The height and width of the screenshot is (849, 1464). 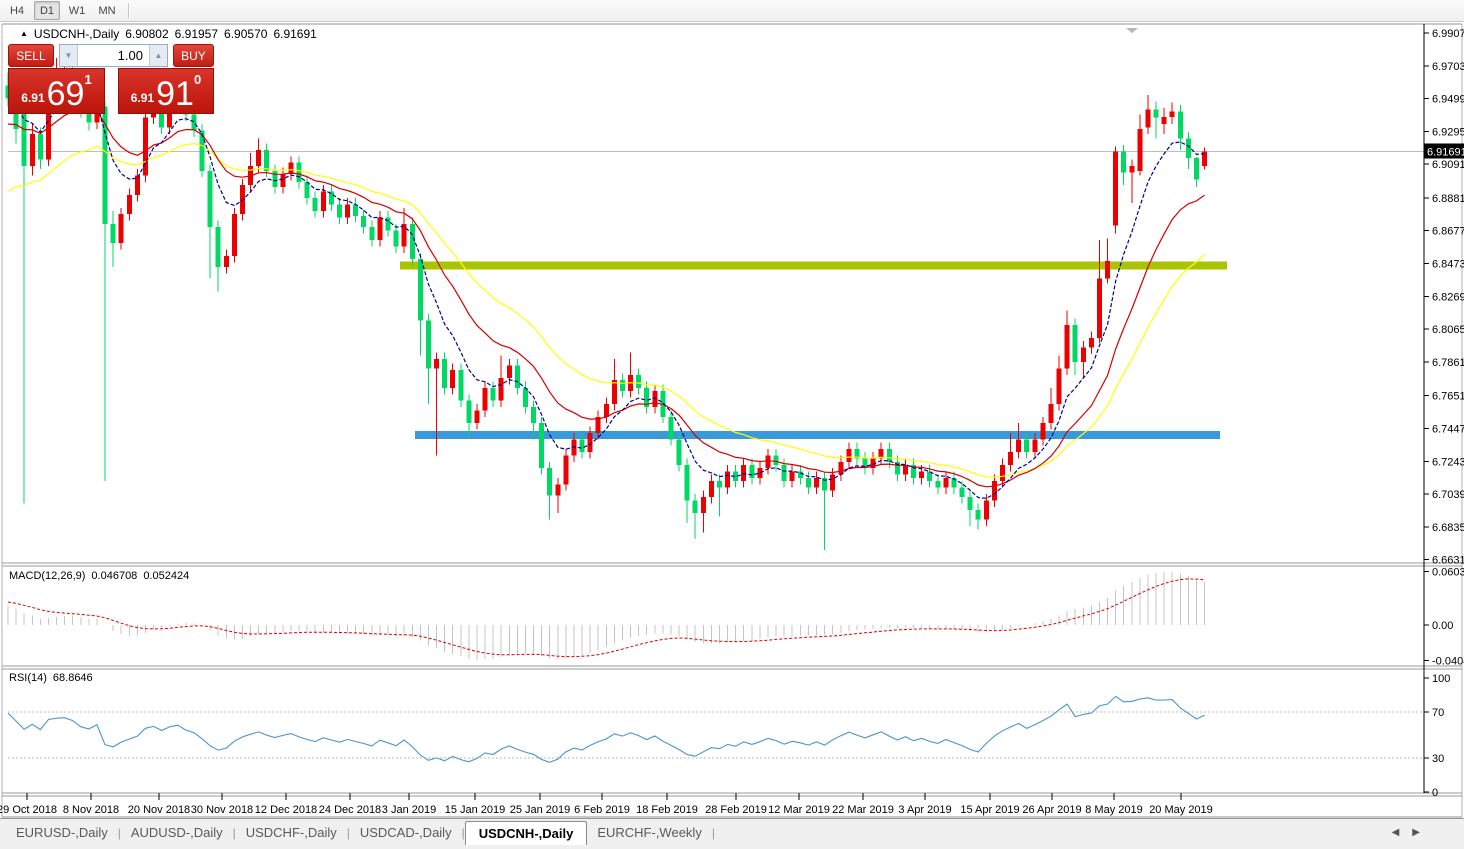 I want to click on toolbar-separator, so click(x=129, y=10).